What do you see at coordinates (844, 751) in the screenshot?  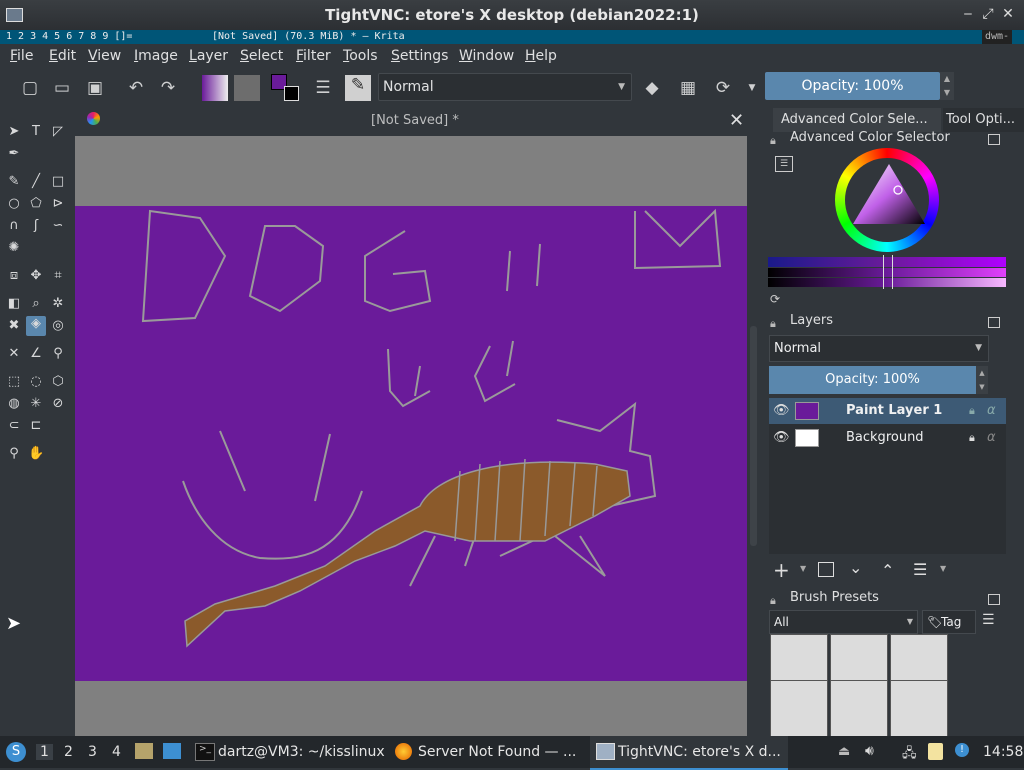 I see `tray-upload-icon: ⏏` at bounding box center [844, 751].